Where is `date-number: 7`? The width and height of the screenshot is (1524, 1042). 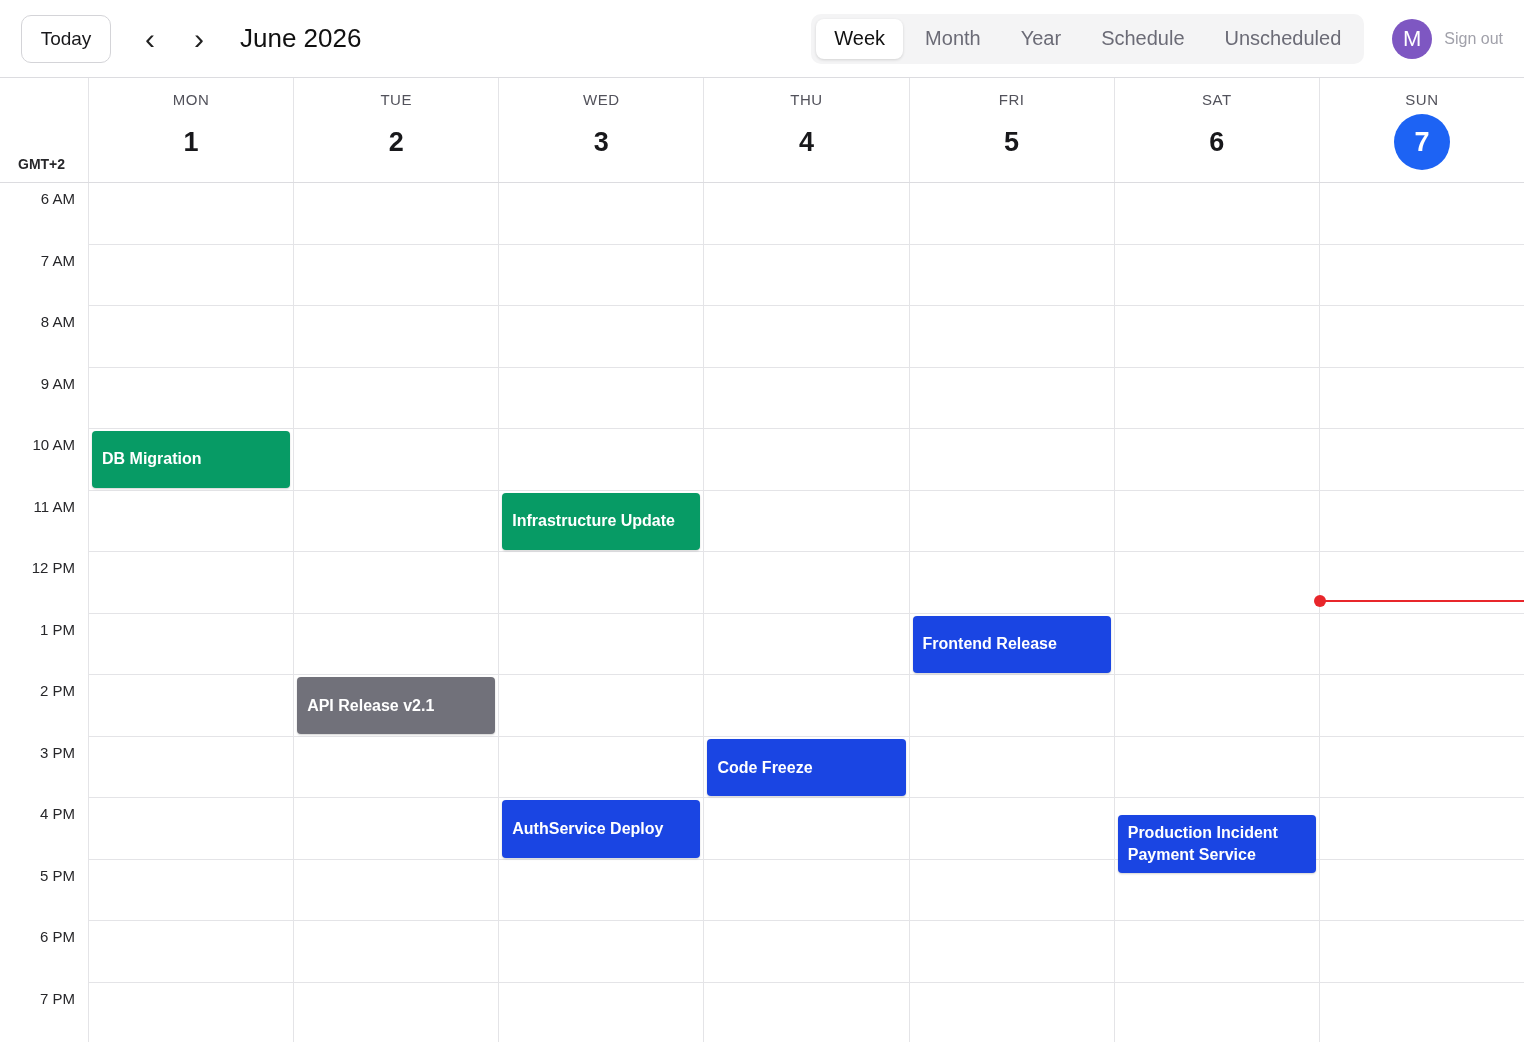 date-number: 7 is located at coordinates (1421, 142).